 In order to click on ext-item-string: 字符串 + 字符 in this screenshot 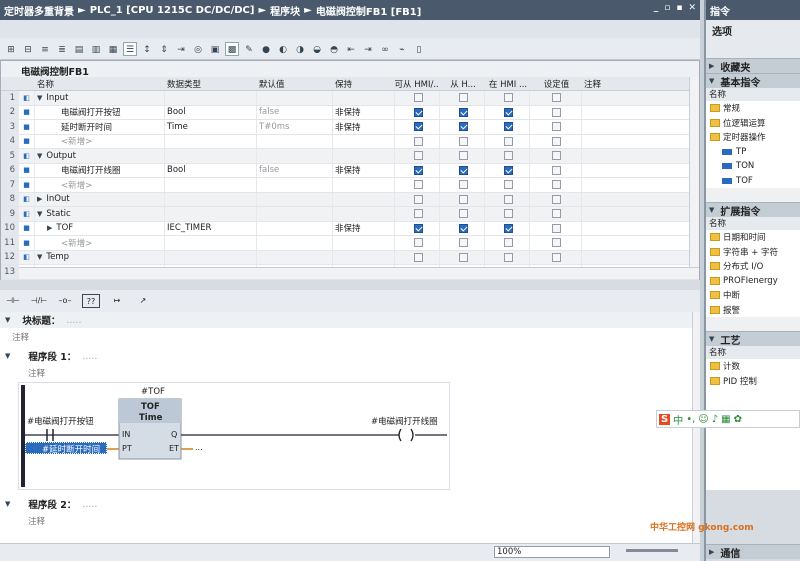, I will do `click(753, 251)`.